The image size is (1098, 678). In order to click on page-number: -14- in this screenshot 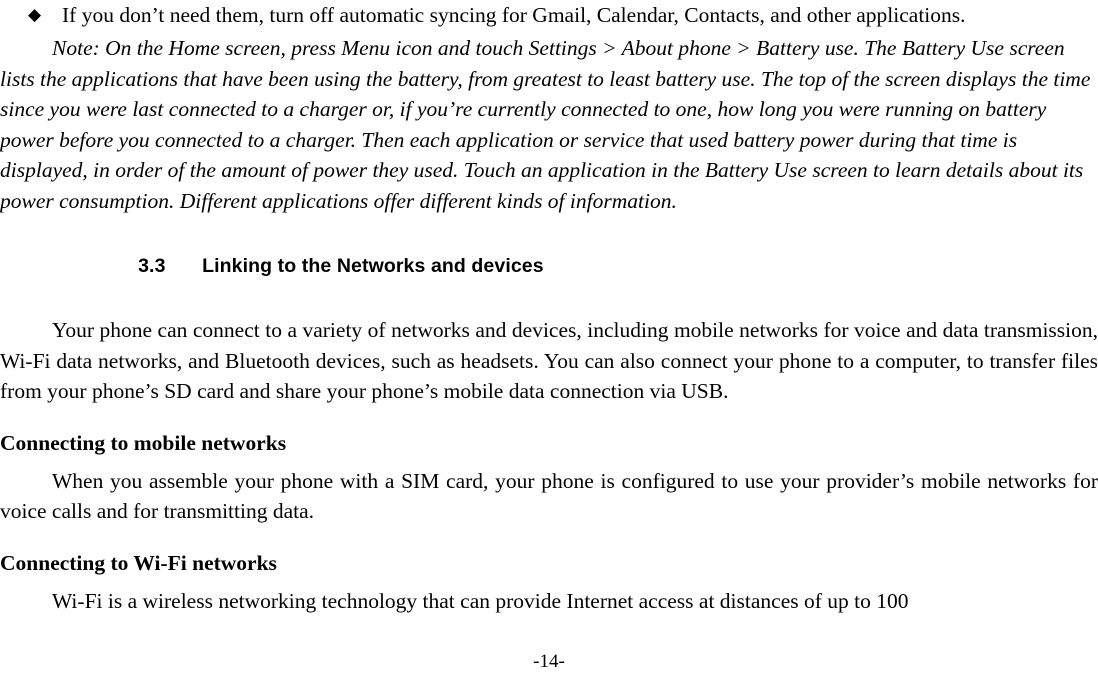, I will do `click(549, 661)`.